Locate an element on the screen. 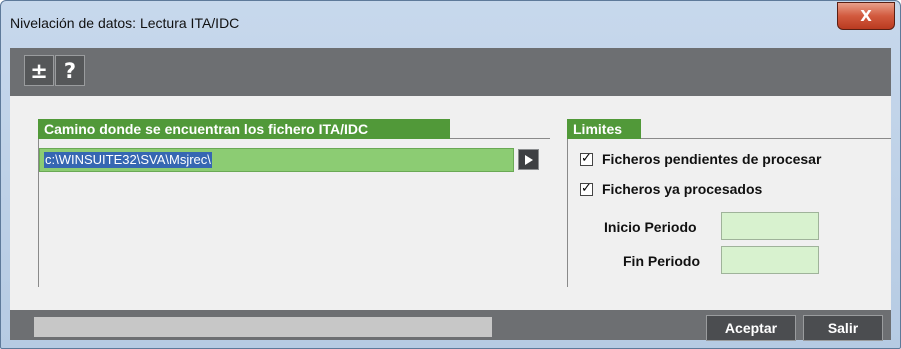  browse-button is located at coordinates (528, 159).